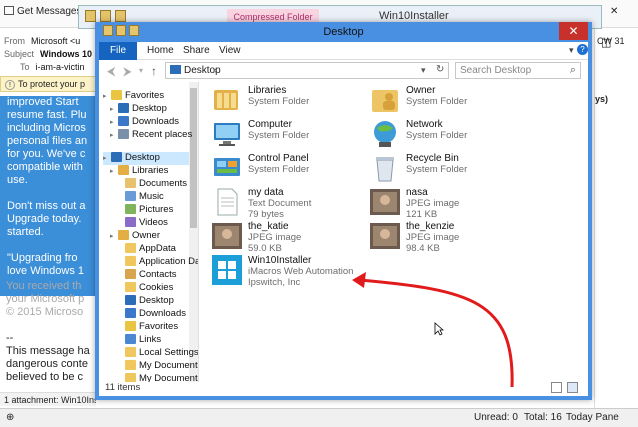  I want to click on new-folder-icon, so click(120, 16).